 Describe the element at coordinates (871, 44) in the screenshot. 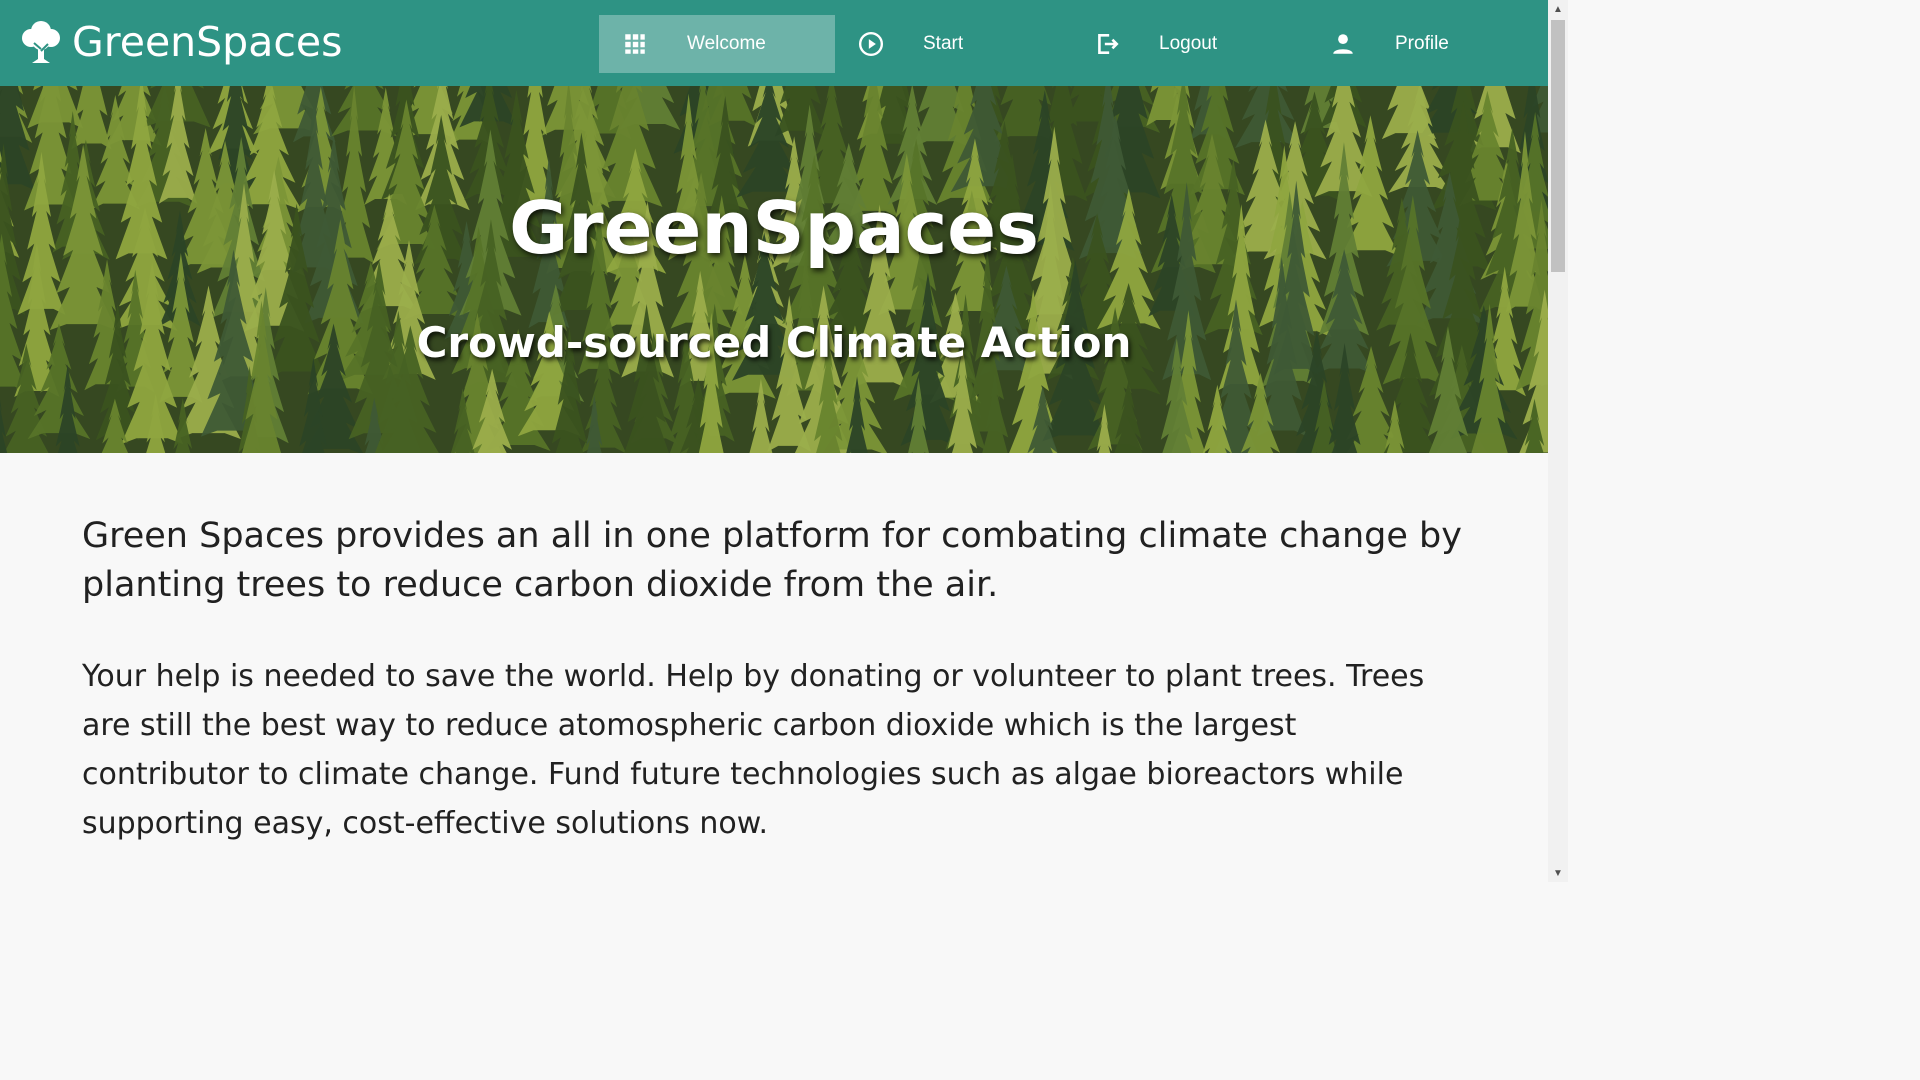

I see `play-circle-icon` at that location.